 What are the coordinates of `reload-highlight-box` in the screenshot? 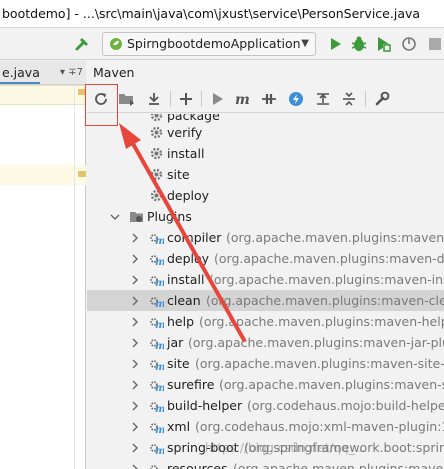 It's located at (101, 105).